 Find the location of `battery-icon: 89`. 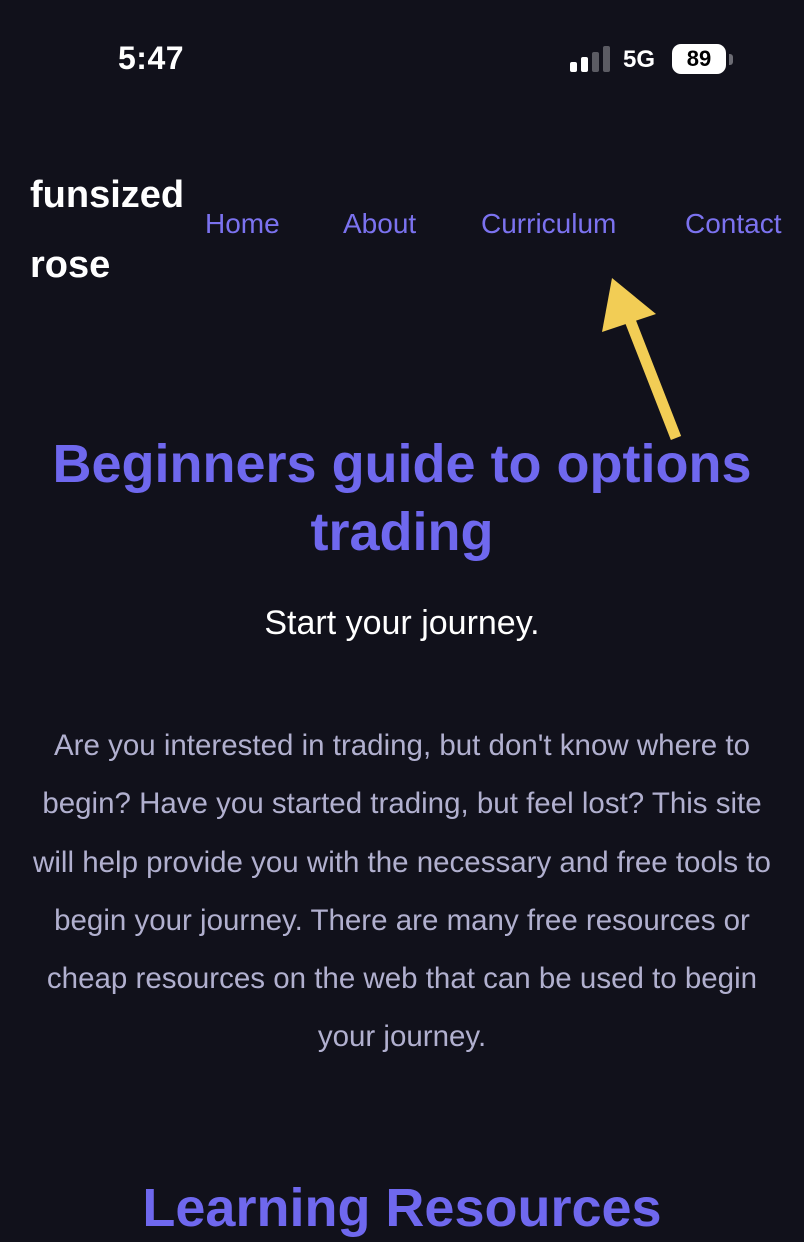

battery-icon: 89 is located at coordinates (702, 60).